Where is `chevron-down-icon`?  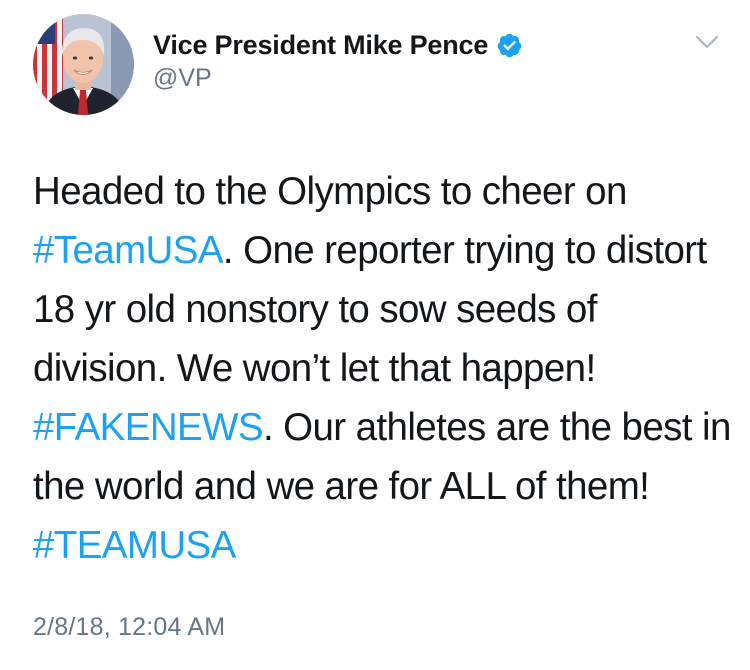
chevron-down-icon is located at coordinates (707, 42).